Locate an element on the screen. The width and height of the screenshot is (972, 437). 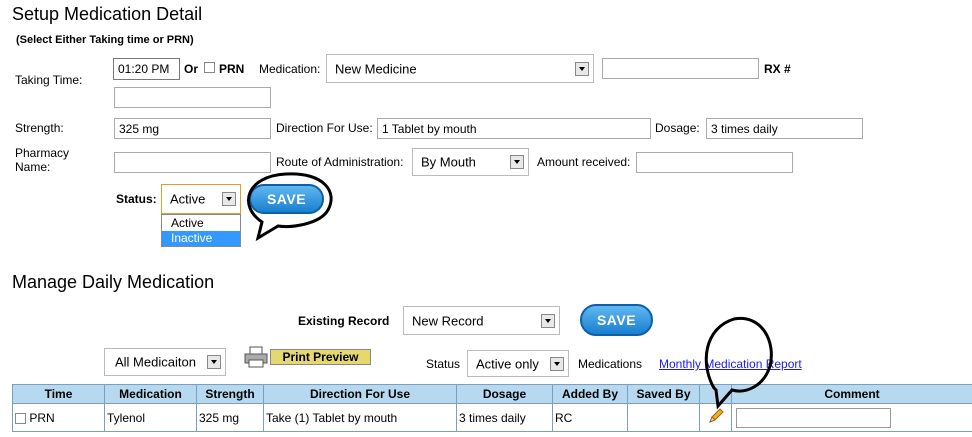
header-added-by: Added By is located at coordinates (590, 394).